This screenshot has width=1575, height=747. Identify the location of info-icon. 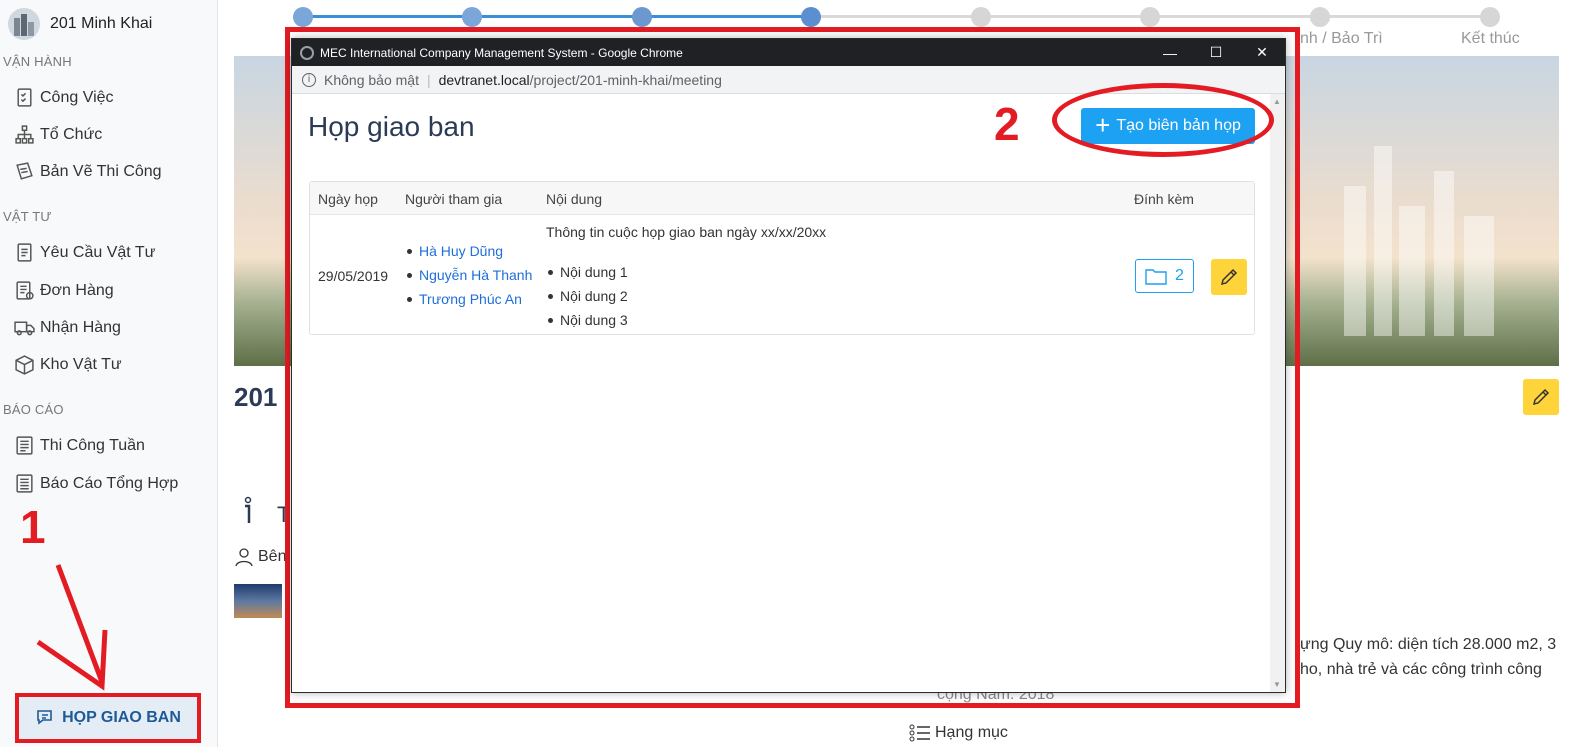
(248, 509).